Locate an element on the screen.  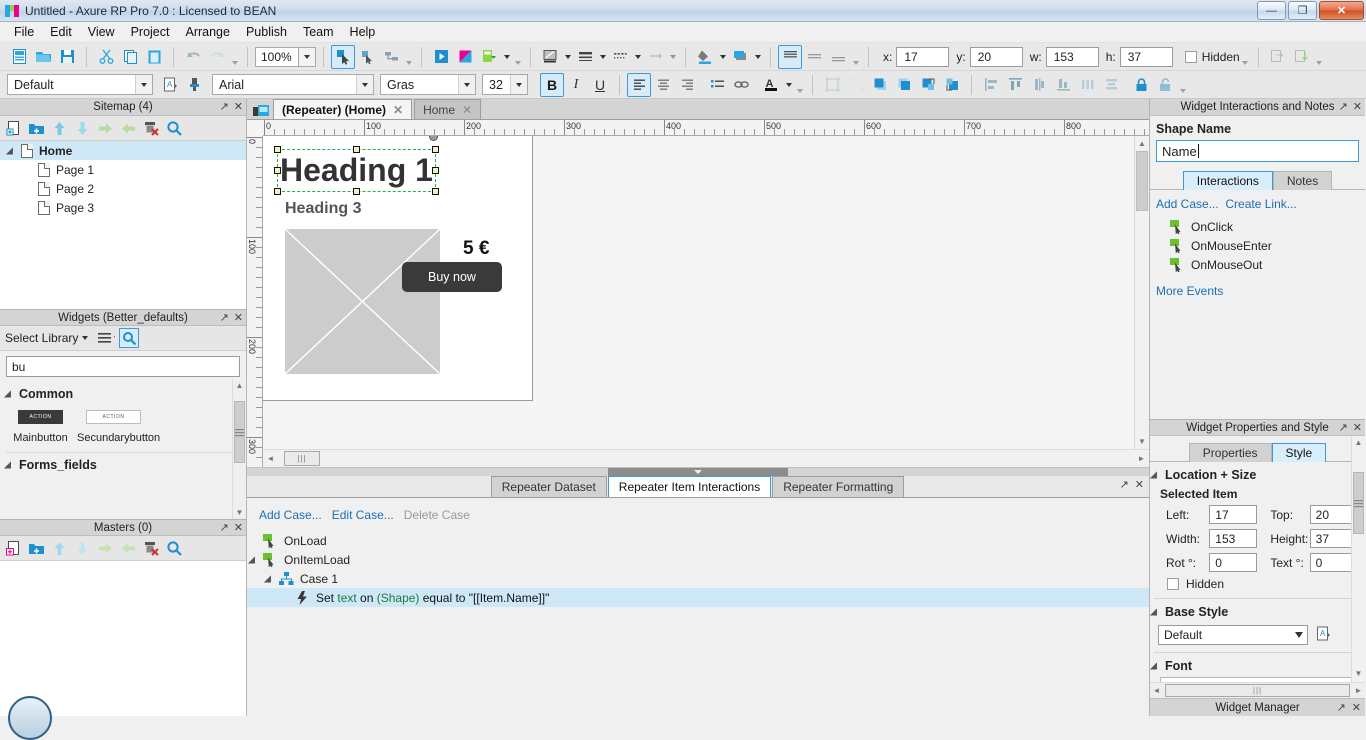
top-input: 20 is located at coordinates (1333, 514).